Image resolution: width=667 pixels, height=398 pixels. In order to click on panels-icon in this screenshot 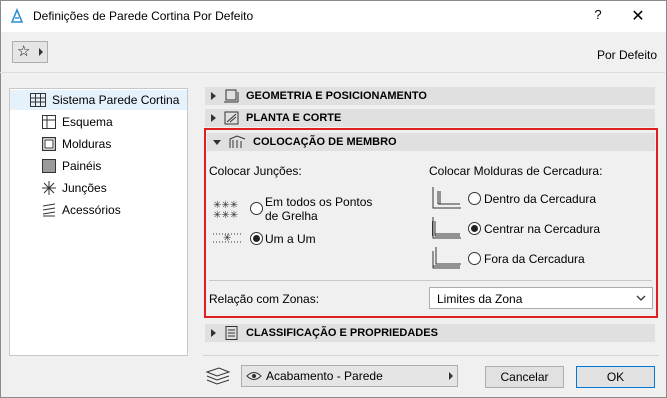, I will do `click(49, 166)`.